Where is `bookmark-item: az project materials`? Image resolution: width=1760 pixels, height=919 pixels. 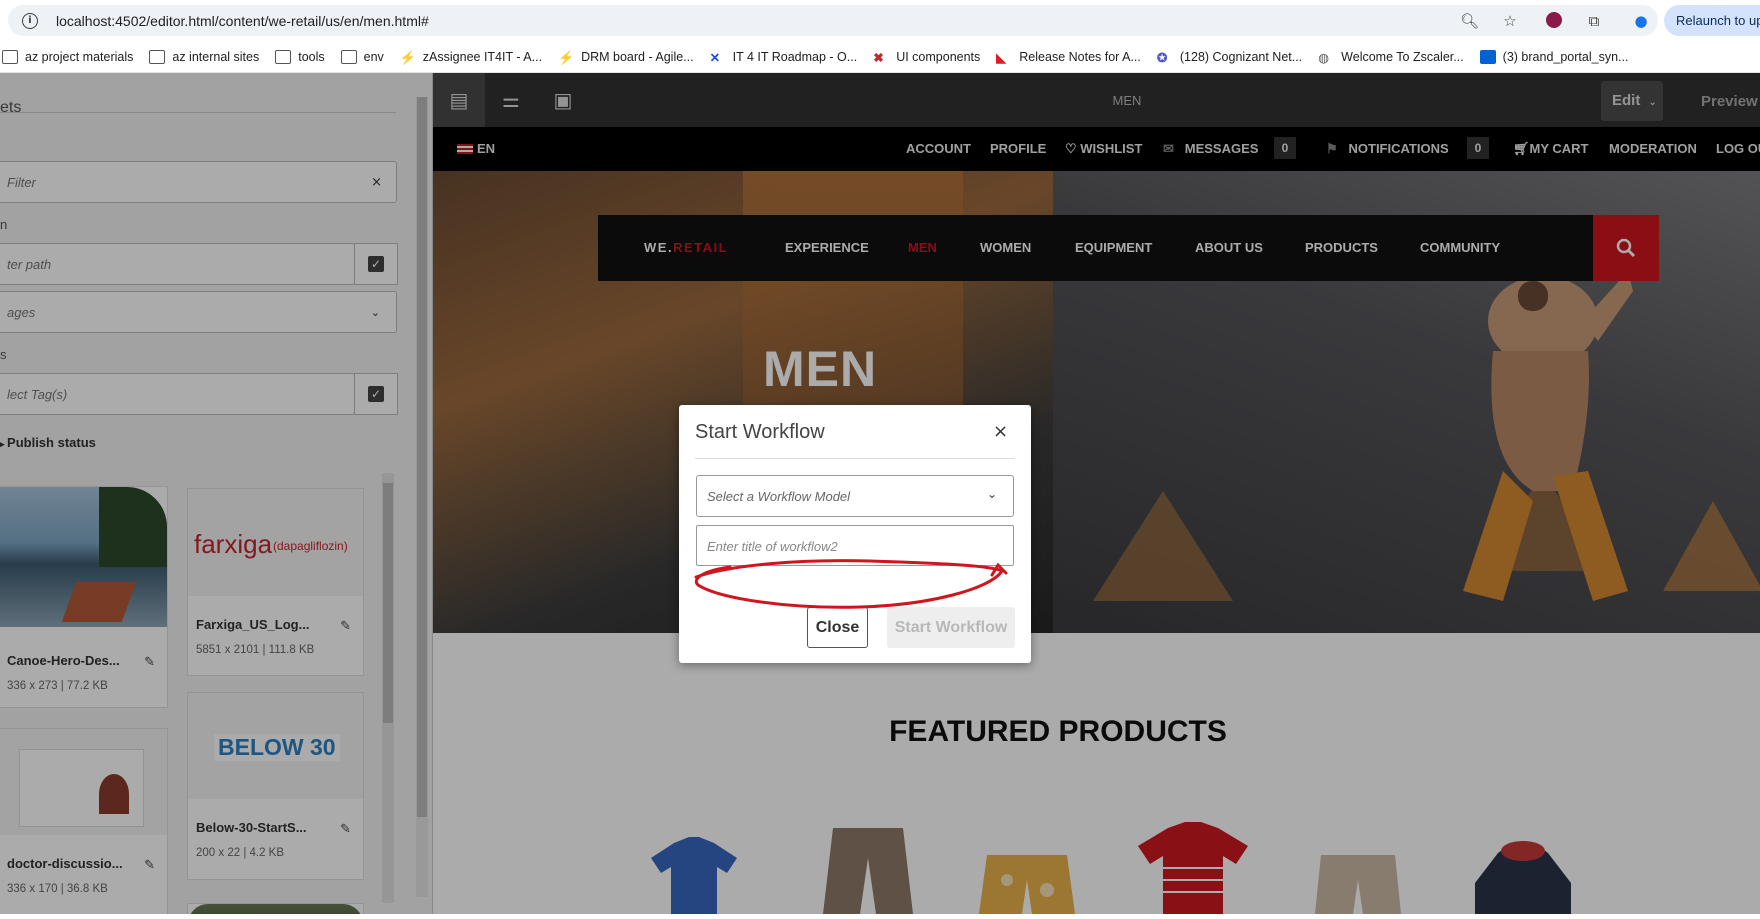
bookmark-item: az project materials is located at coordinates (67, 56).